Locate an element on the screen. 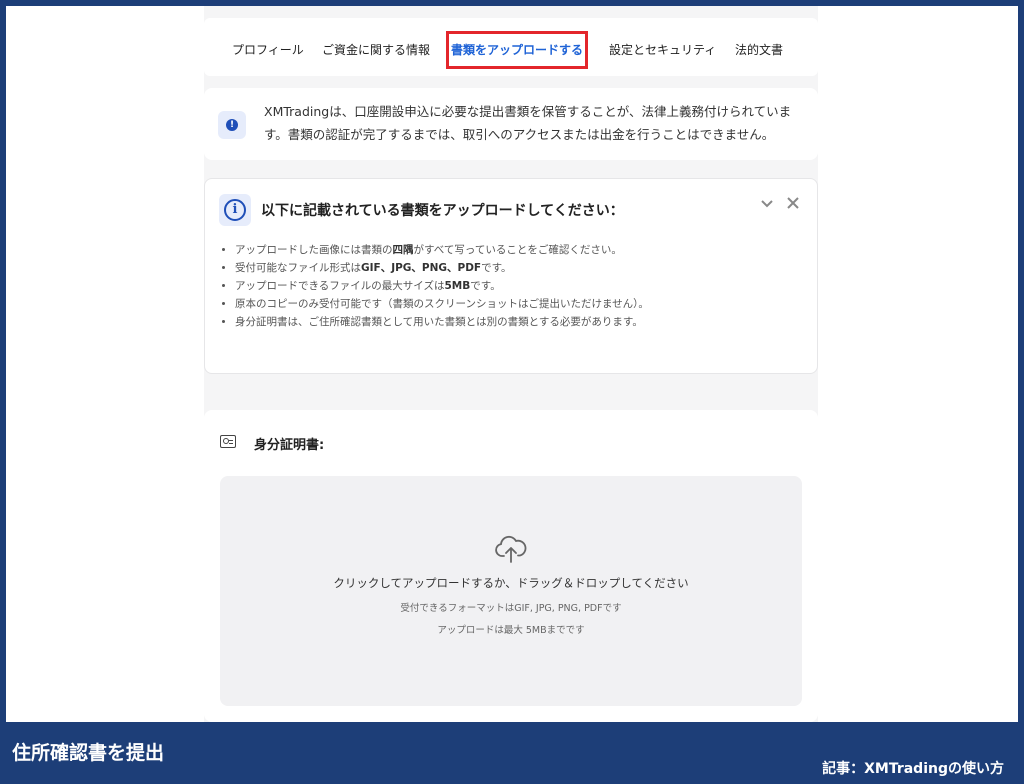 This screenshot has width=1024, height=784. identity-document-label: 身分証明書: is located at coordinates (289, 445).